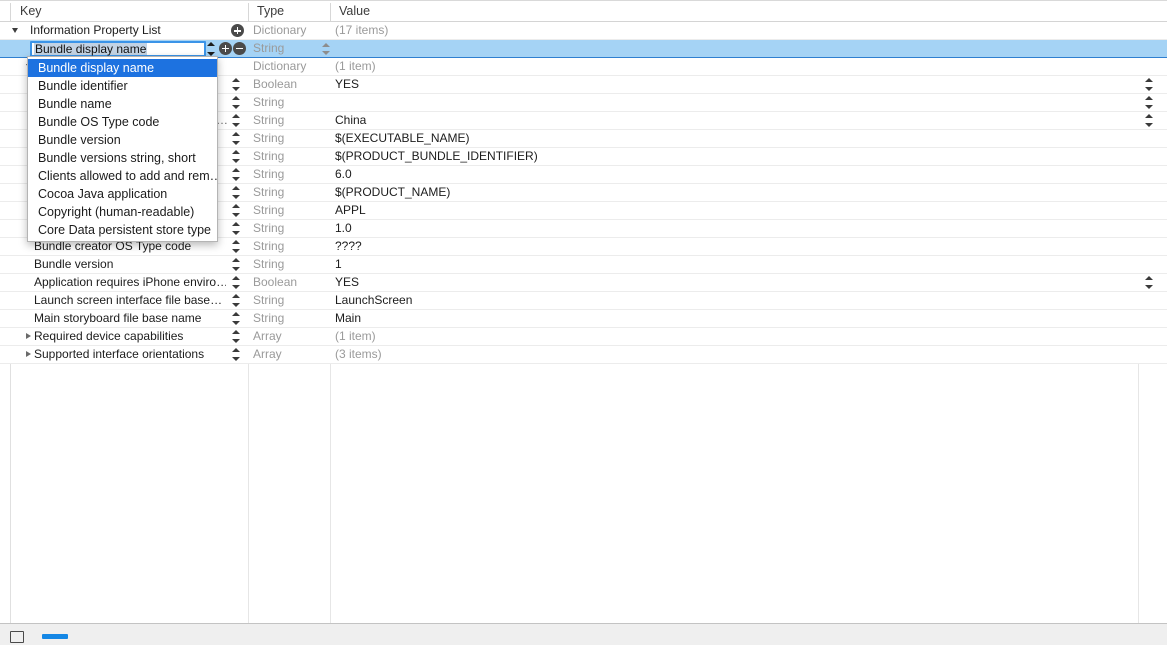  What do you see at coordinates (715, 300) in the screenshot?
I see `cell-value: LaunchScreen` at bounding box center [715, 300].